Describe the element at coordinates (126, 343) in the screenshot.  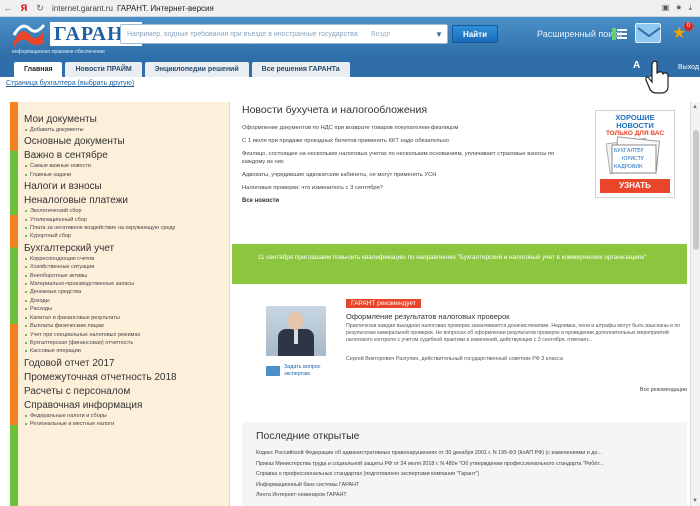
I see `sidebar-item: Бухгалтерская (финансовая) отчетность` at that location.